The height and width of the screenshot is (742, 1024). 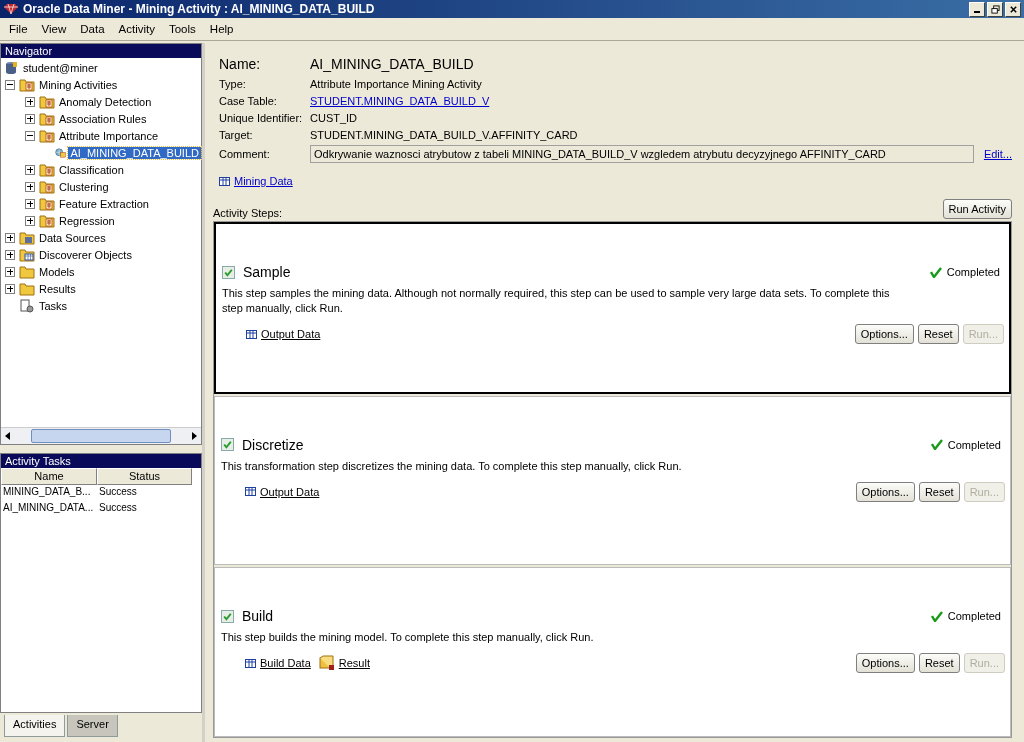 What do you see at coordinates (452, 466) in the screenshot?
I see `step-description: This transformation step discretizes the mining data. To complete this step manually, click Run.` at bounding box center [452, 466].